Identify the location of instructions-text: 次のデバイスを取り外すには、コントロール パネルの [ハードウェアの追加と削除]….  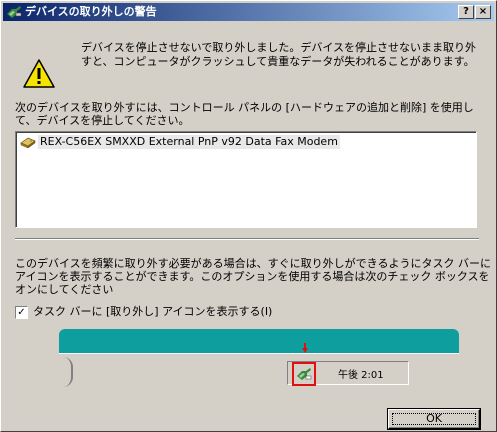
(244, 114).